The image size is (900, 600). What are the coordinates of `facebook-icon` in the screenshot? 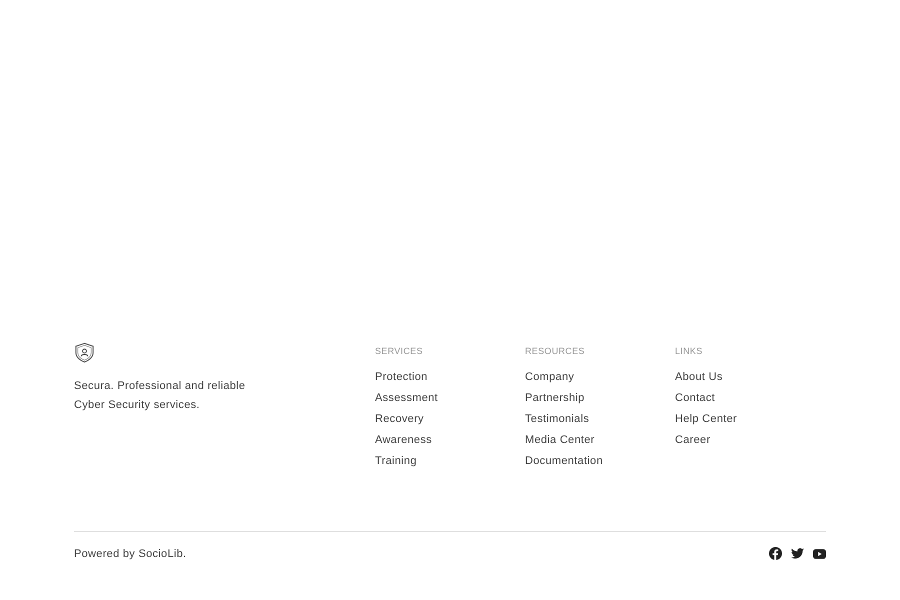 It's located at (775, 553).